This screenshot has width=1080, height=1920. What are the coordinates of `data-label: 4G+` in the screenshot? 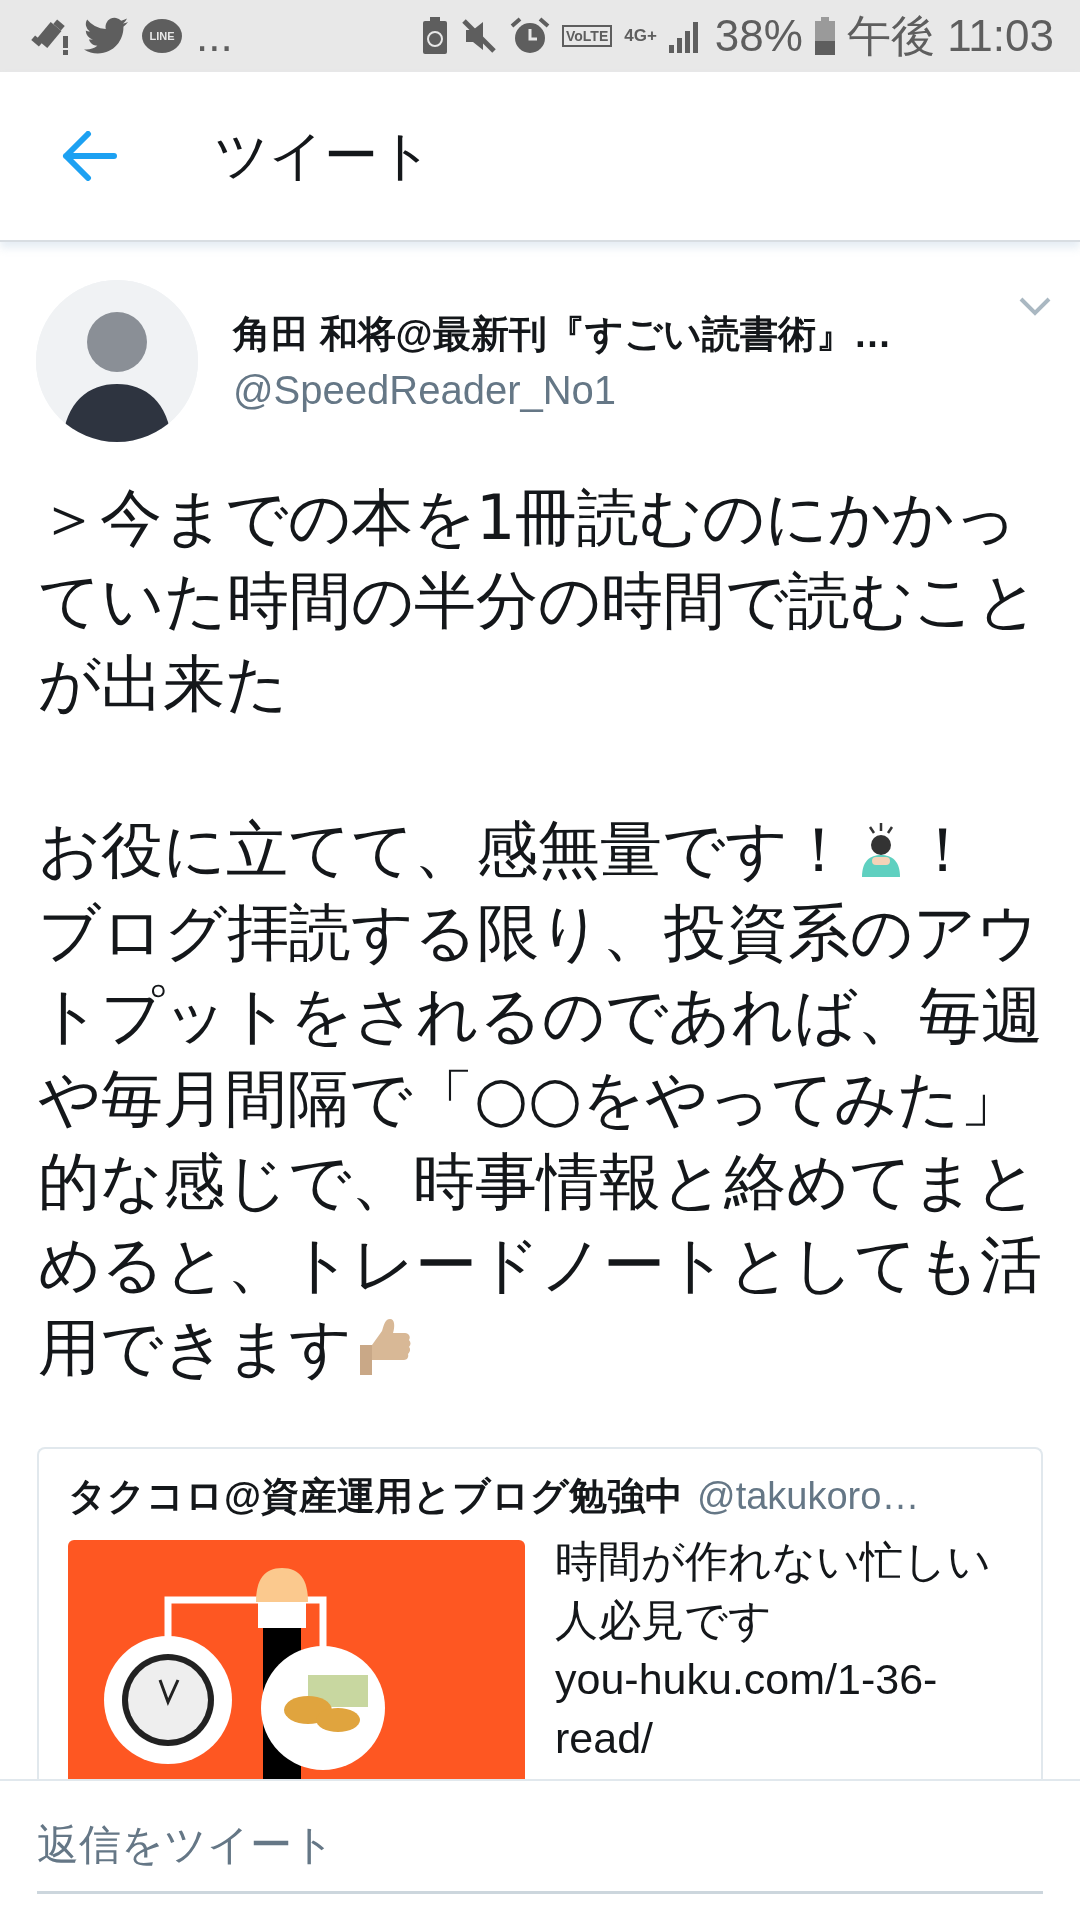 It's located at (640, 36).